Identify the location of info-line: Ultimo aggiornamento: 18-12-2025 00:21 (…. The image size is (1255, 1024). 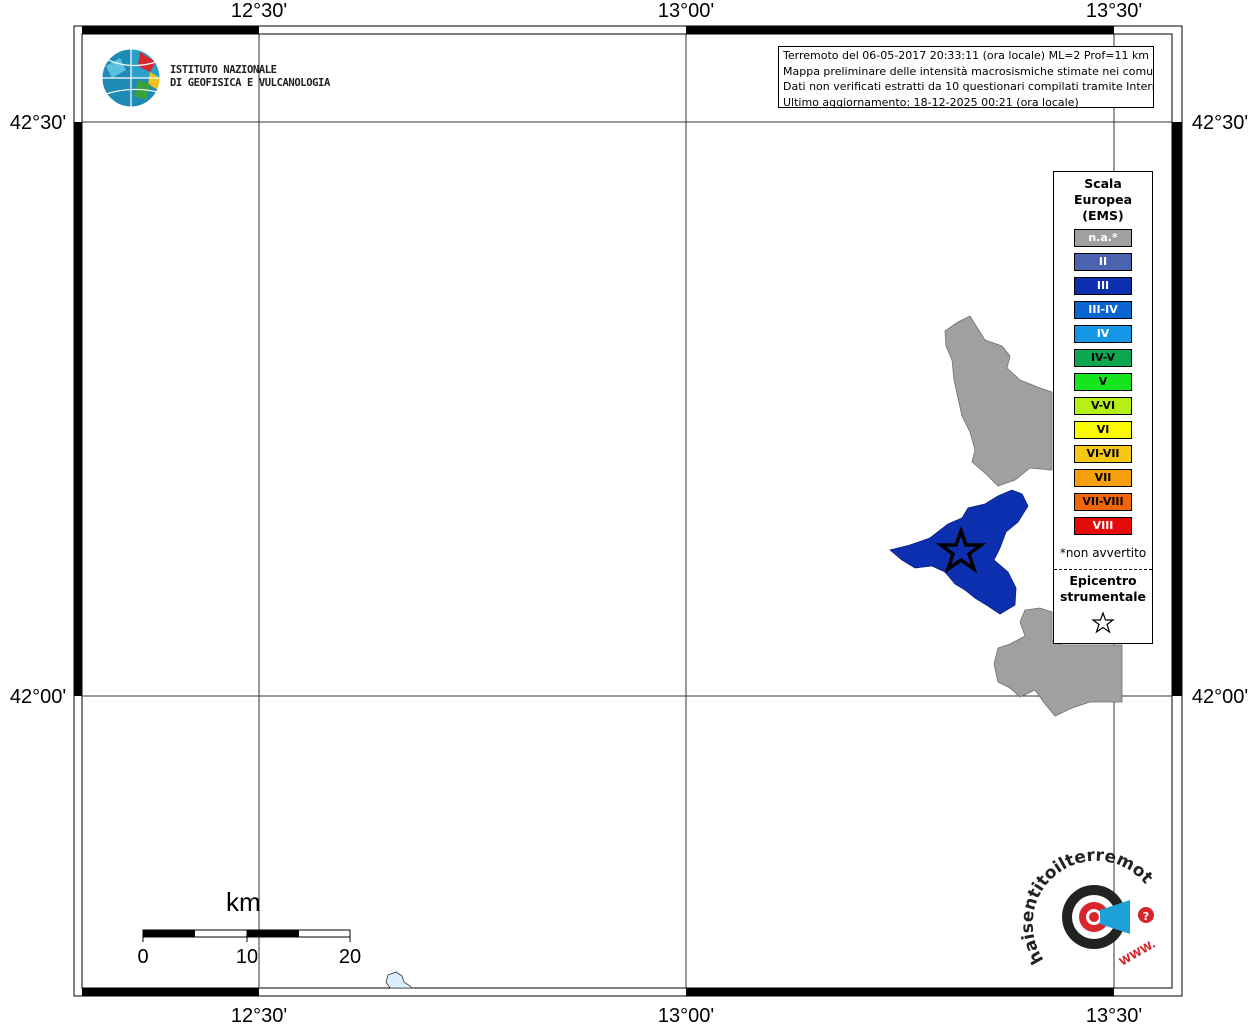
(931, 101).